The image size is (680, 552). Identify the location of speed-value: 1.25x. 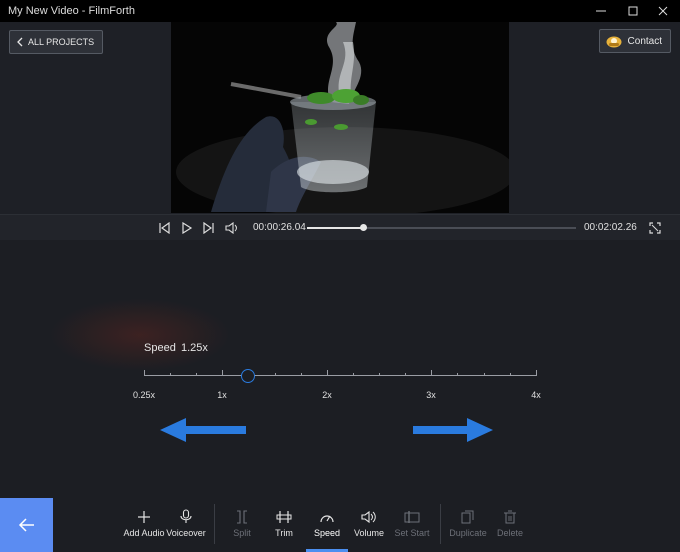
(194, 348).